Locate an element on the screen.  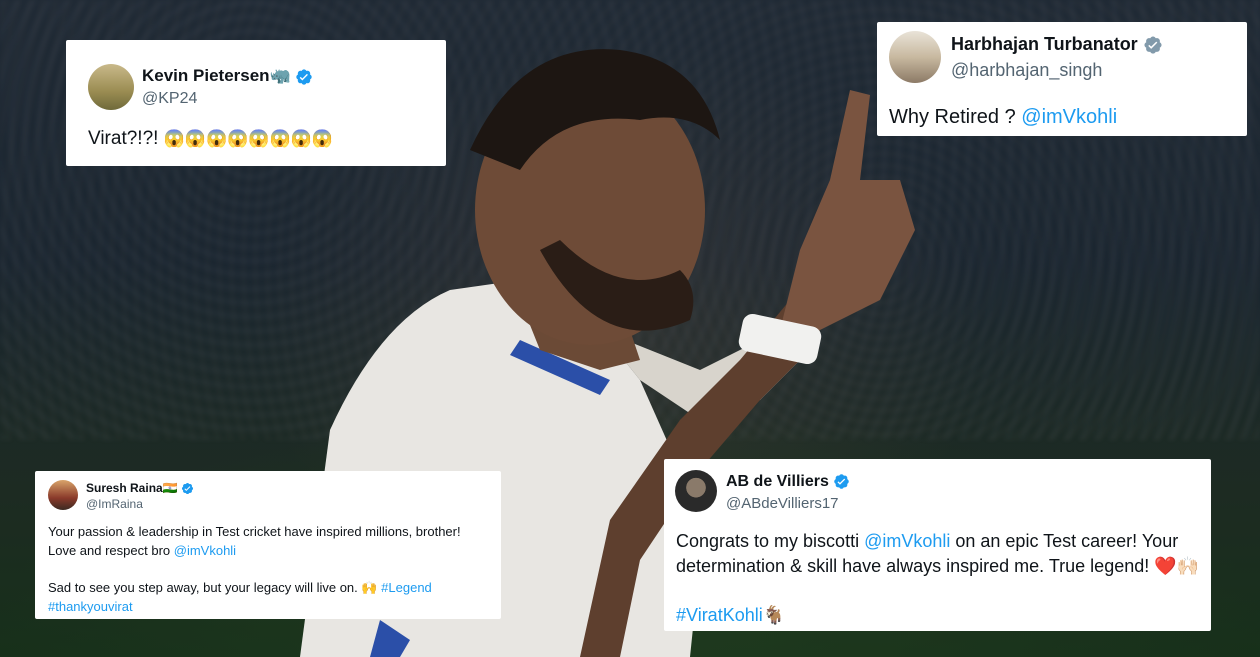
tweet-author-handle: @KP24 is located at coordinates (169, 99).